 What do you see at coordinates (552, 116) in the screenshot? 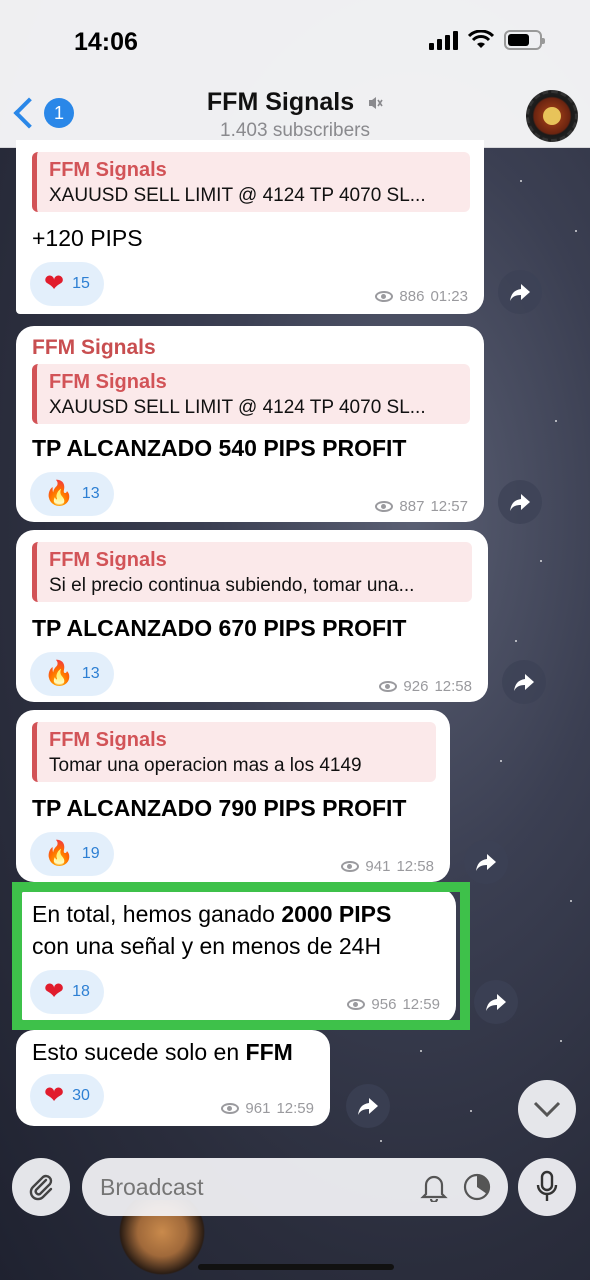
I see `channel-avatar` at bounding box center [552, 116].